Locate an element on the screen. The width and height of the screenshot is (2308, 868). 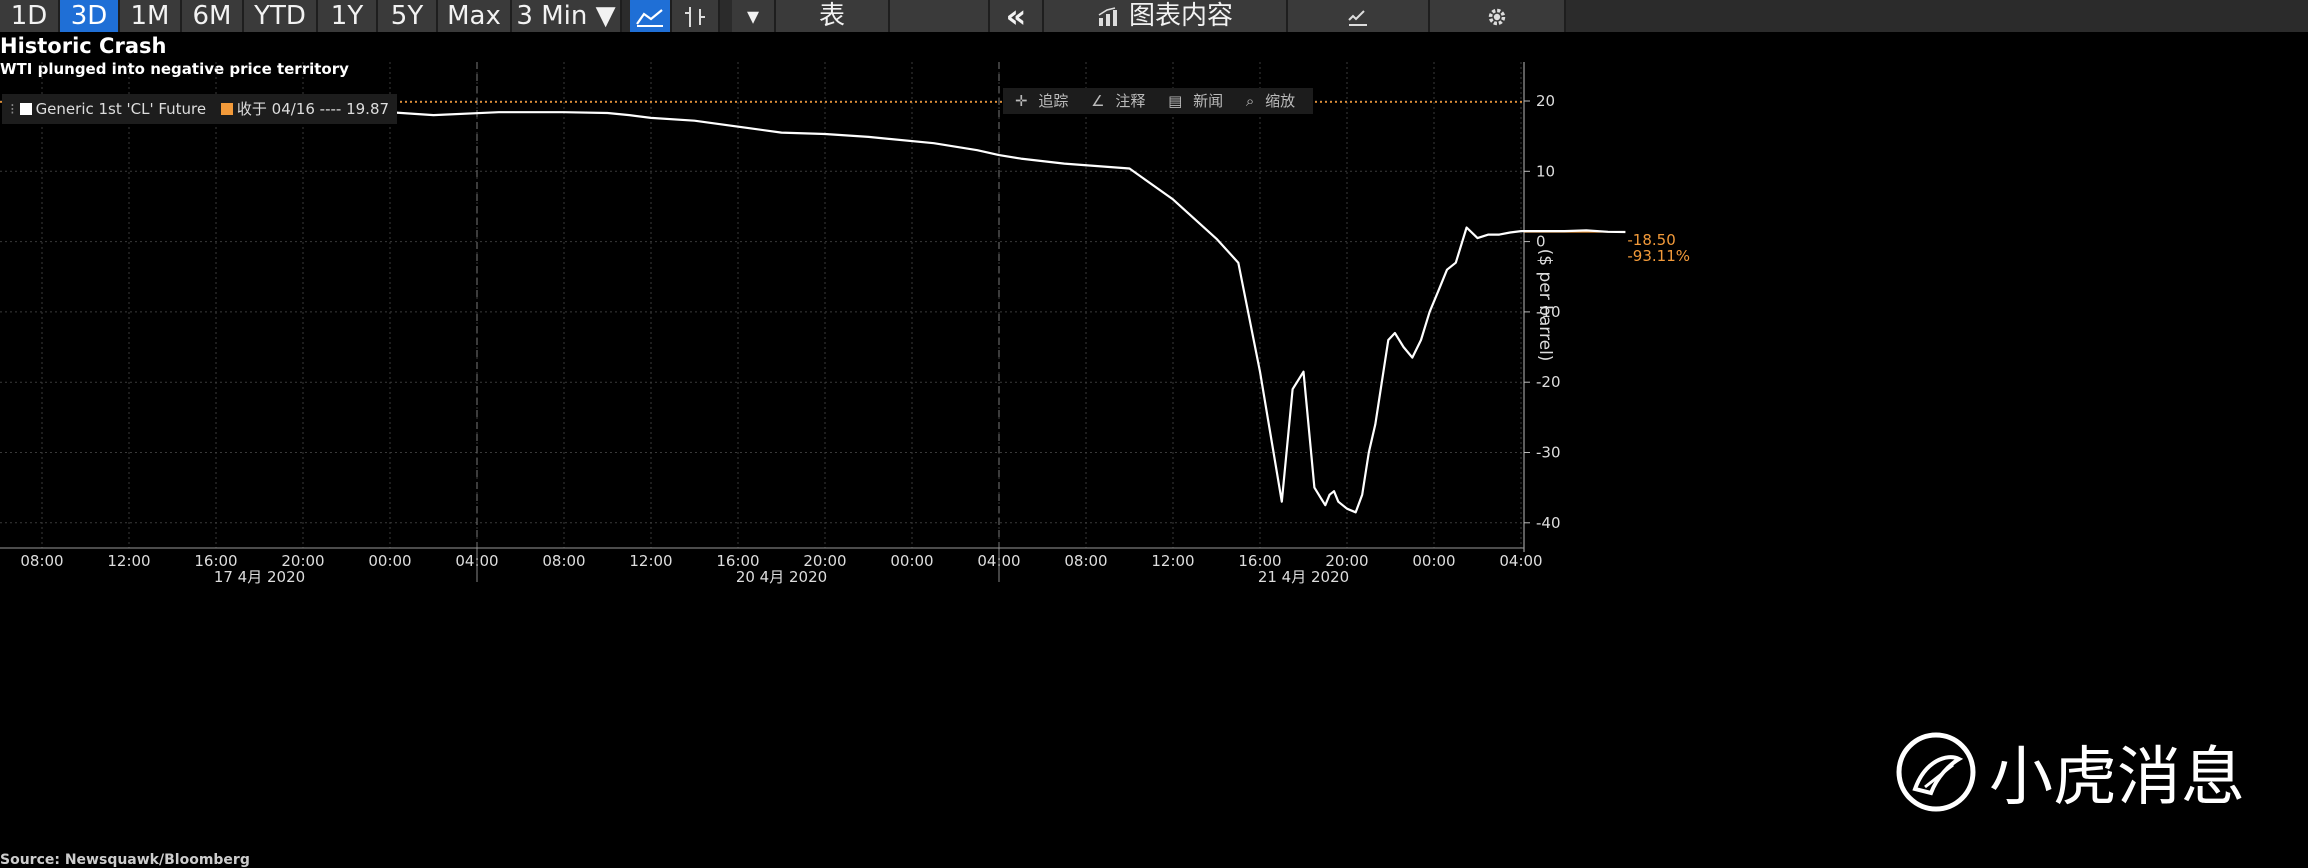
close-color-swatch is located at coordinates (226, 109).